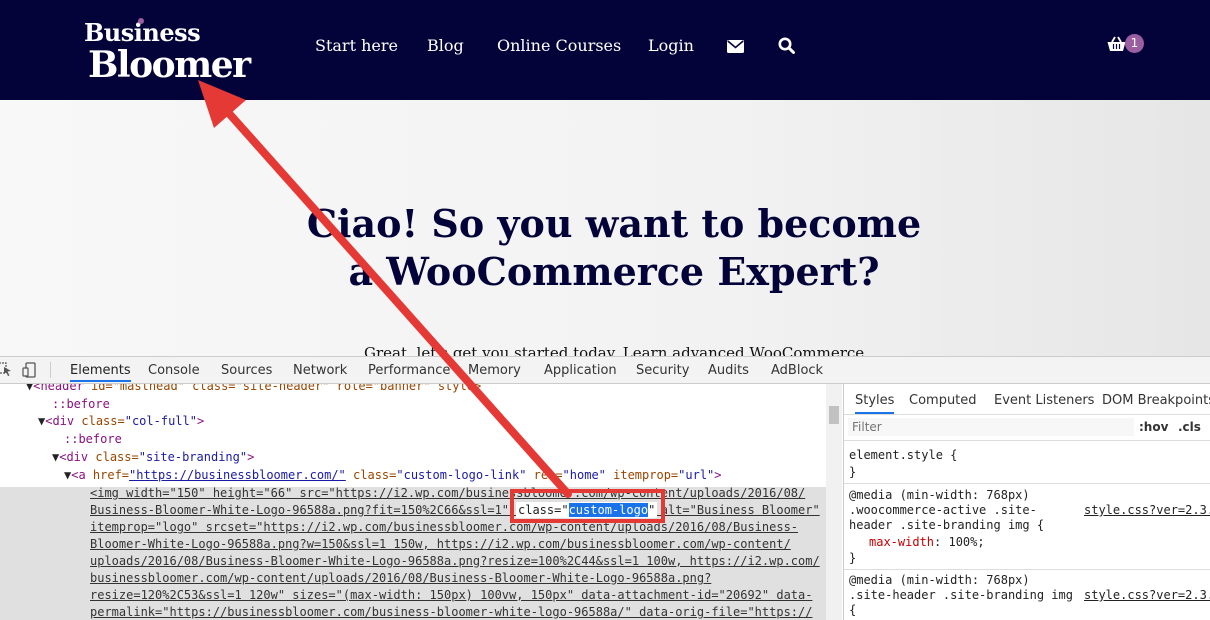 This screenshot has height=620, width=1210. What do you see at coordinates (153, 457) in the screenshot?
I see `dom-site-branding-node: ▼<div class="site-branding">` at bounding box center [153, 457].